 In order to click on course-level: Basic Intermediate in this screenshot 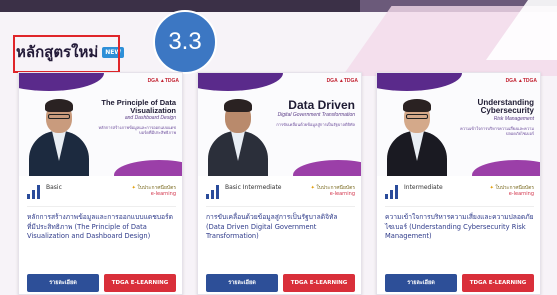, I will do `click(253, 187)`.